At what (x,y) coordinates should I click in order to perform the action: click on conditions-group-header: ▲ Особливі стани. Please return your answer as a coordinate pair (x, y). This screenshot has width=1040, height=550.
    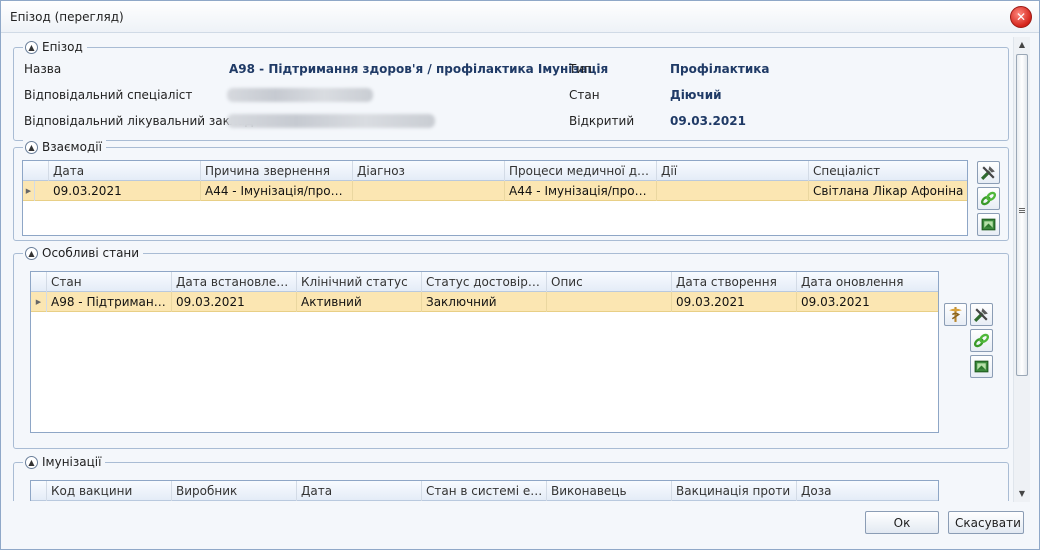
    Looking at the image, I should click on (83, 253).